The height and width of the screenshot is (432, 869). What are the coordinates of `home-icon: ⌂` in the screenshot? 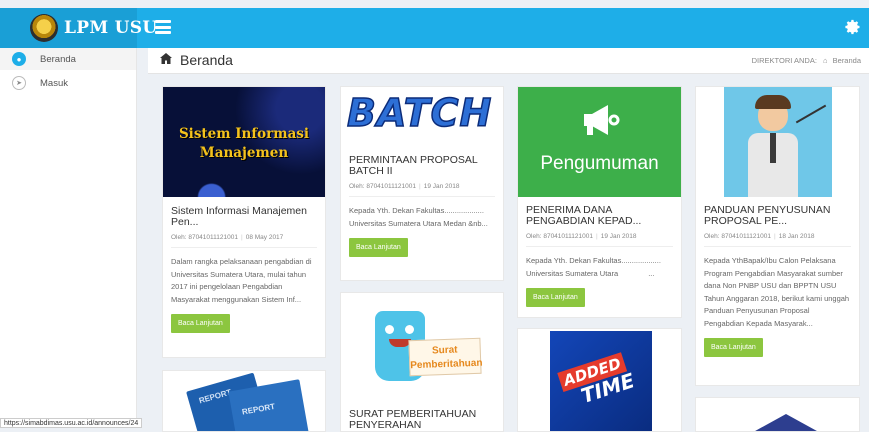 It's located at (825, 60).